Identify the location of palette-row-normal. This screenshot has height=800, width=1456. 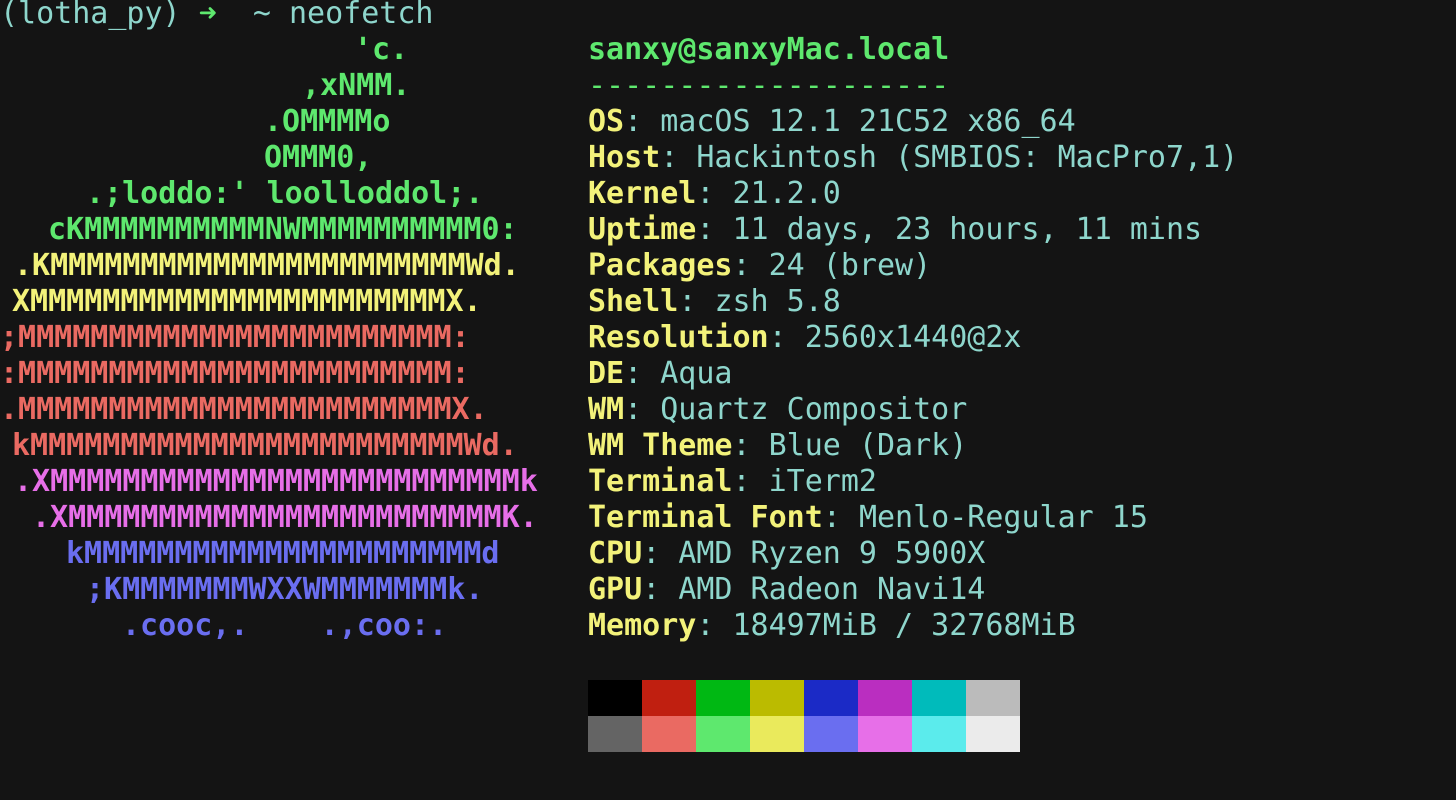
(804, 698).